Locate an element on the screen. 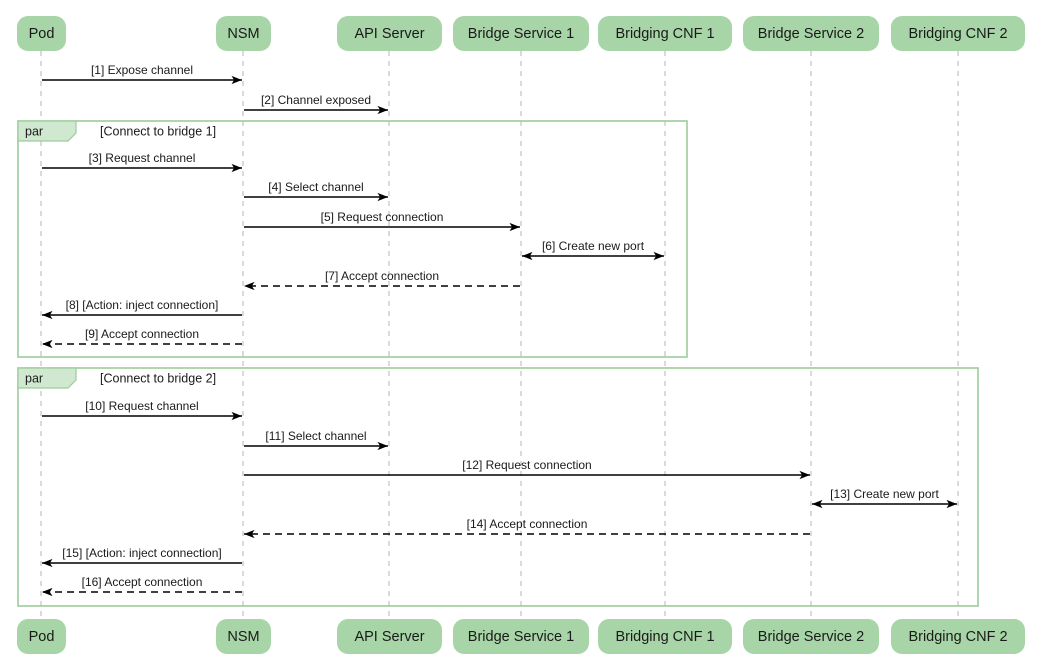 The image size is (1040, 663). participant-cnf1-foot: Bridging CNF 1 is located at coordinates (665, 636).